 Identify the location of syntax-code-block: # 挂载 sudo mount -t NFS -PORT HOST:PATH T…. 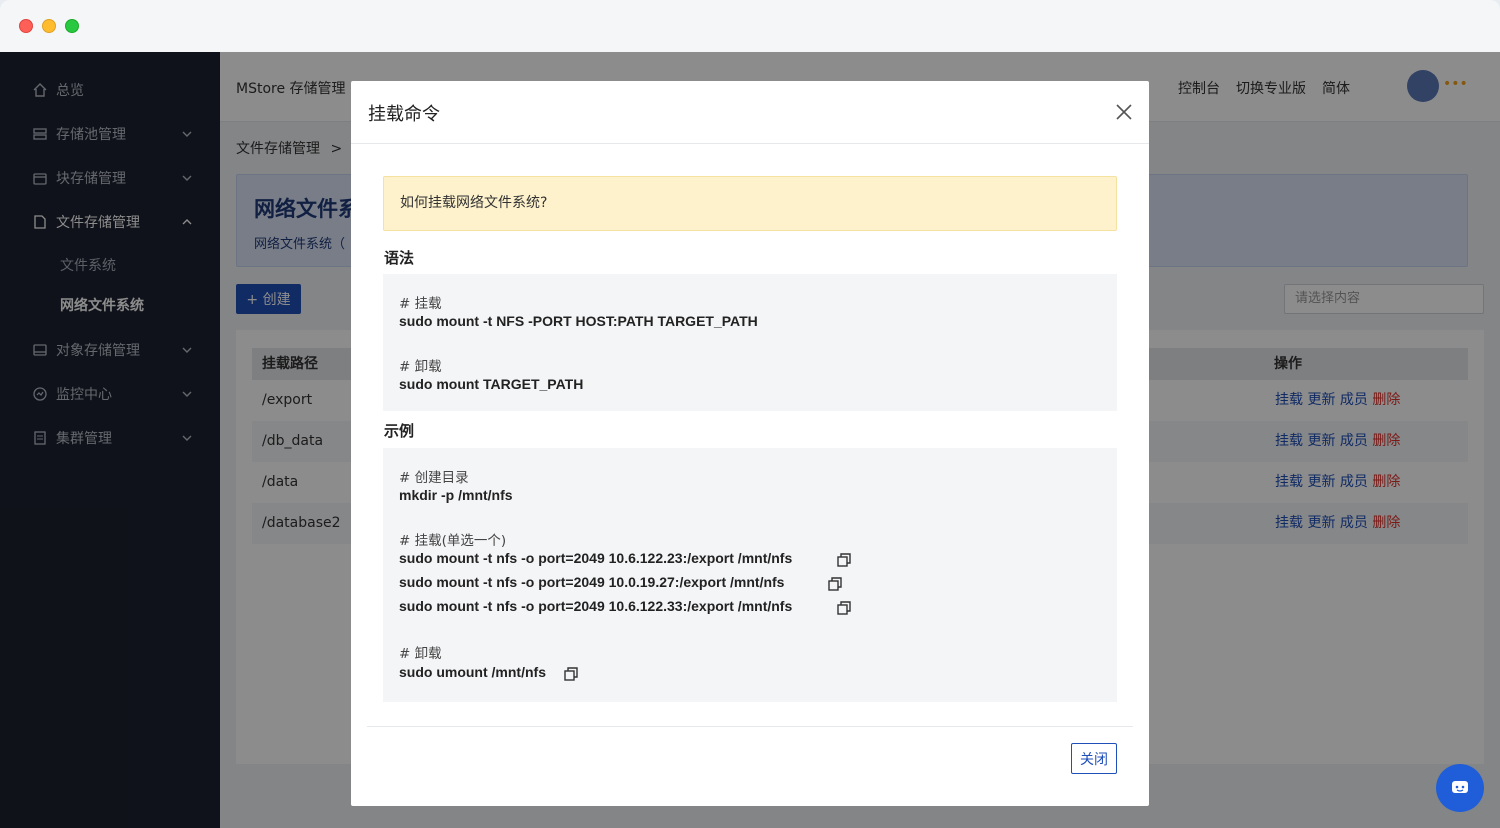
(750, 342).